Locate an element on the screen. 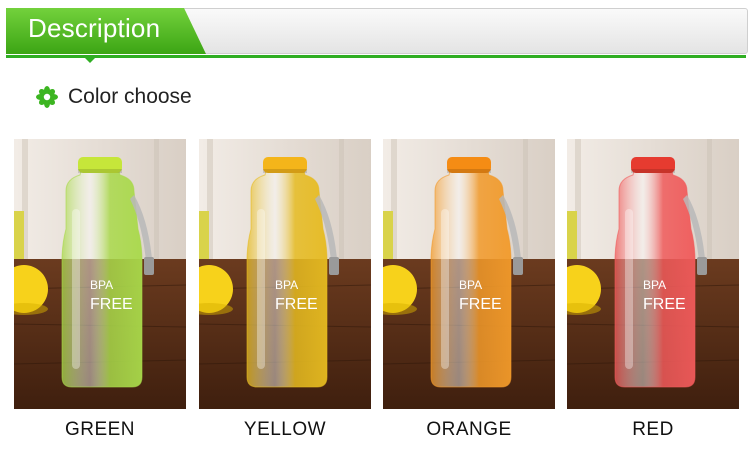  divider is located at coordinates (376, 56).